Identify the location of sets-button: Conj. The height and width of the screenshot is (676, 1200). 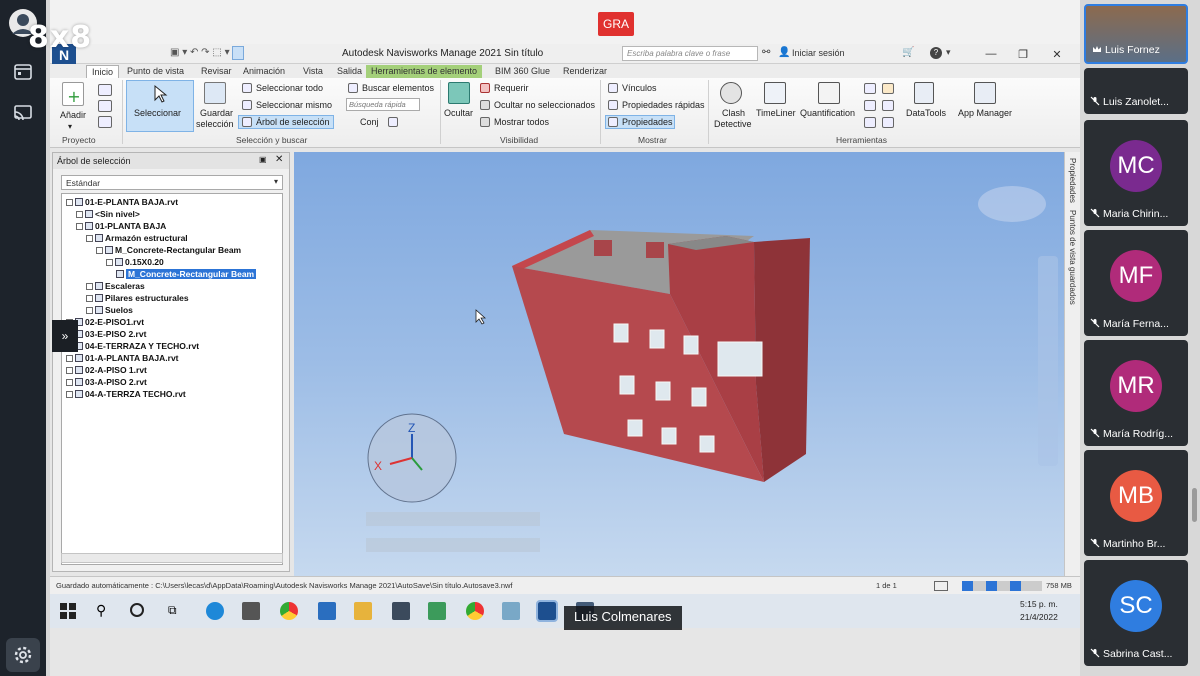
(369, 122).